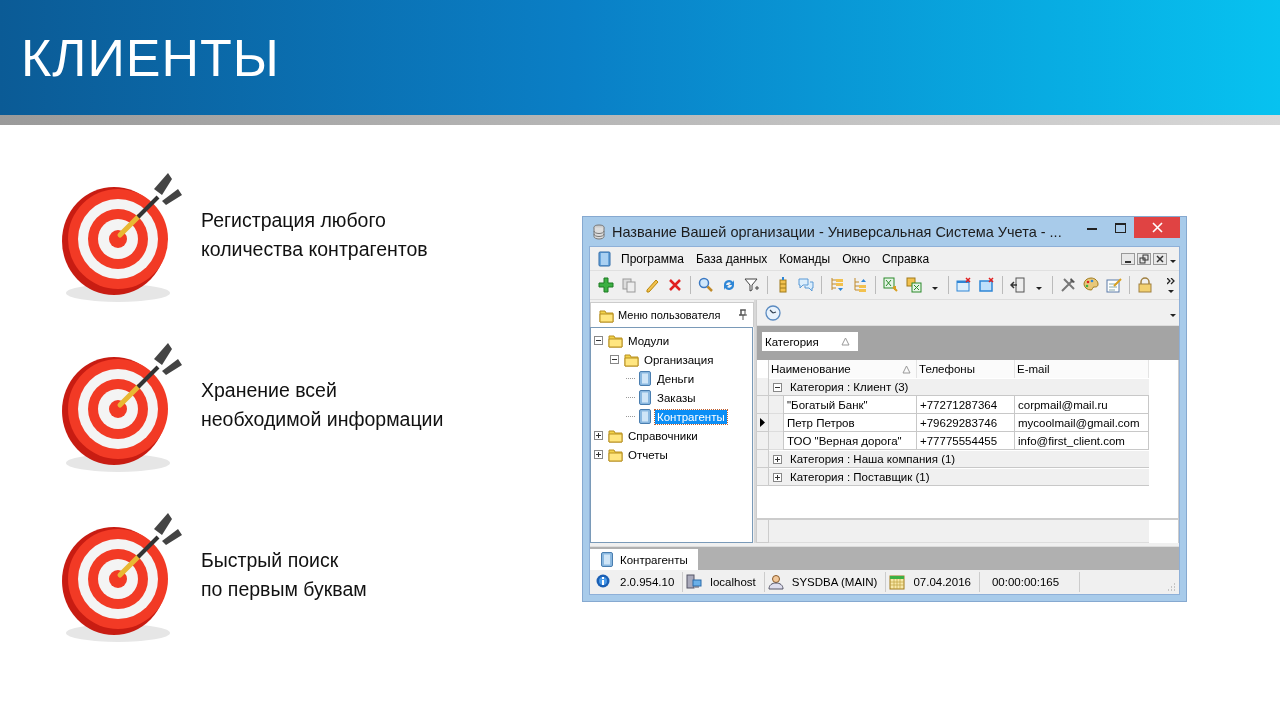 This screenshot has width=1280, height=720. I want to click on slide-title: КЛИЕНТЫ, so click(150, 57).